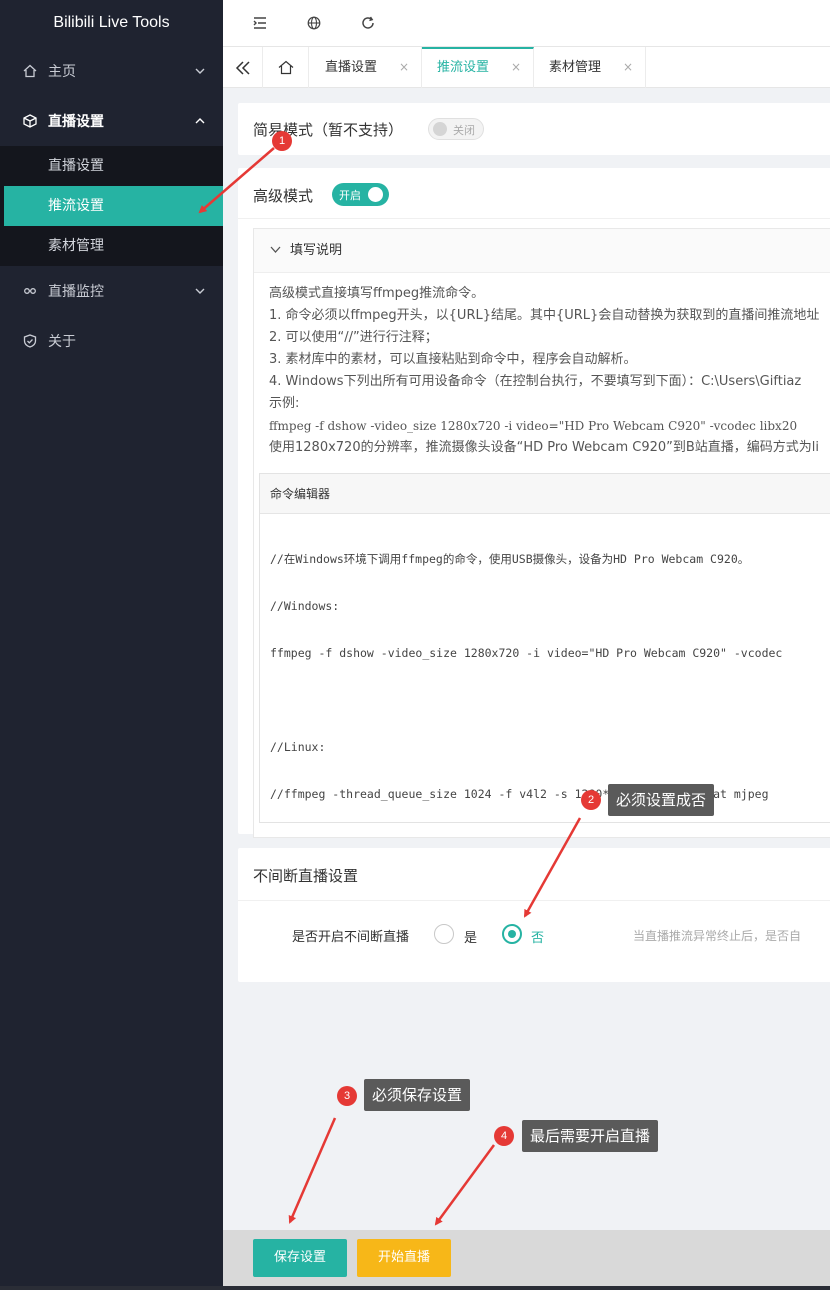 The width and height of the screenshot is (830, 1290). I want to click on command-editor-title: 命令编辑器, so click(545, 494).